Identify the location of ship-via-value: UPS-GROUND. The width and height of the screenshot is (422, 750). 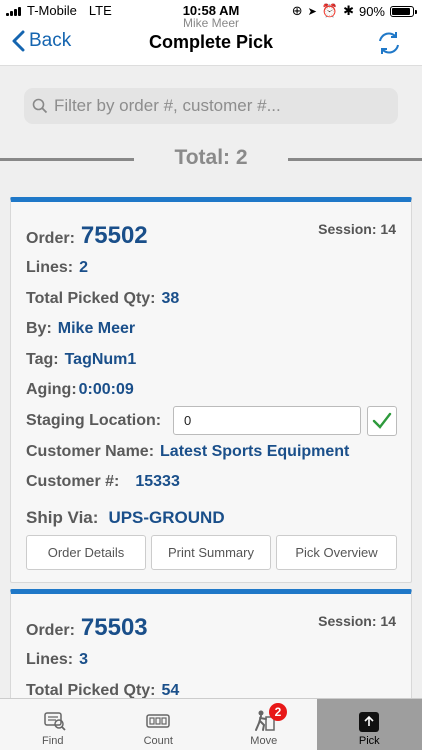
(166, 517).